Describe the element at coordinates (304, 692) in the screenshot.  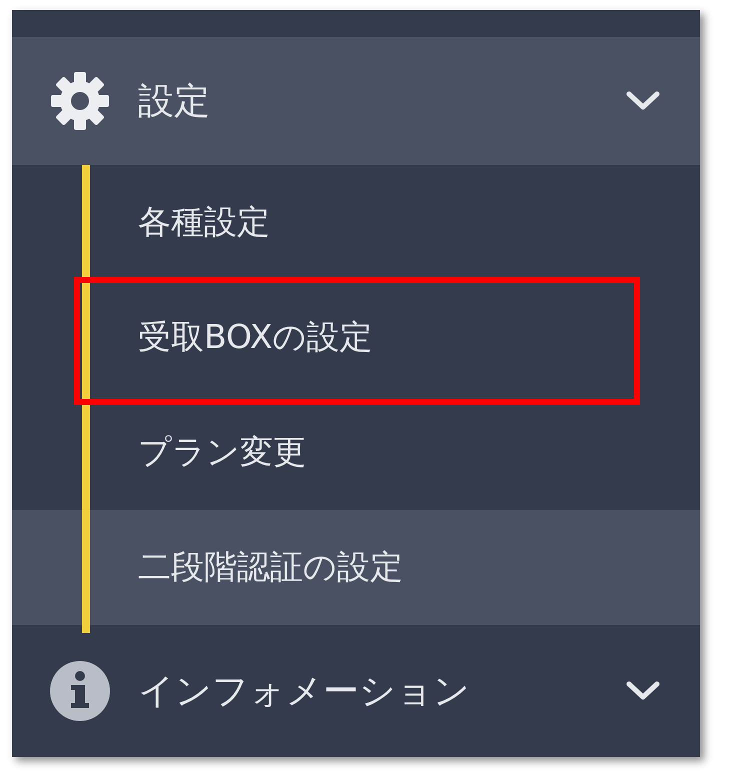
I see `menu-label: インフォメーション` at that location.